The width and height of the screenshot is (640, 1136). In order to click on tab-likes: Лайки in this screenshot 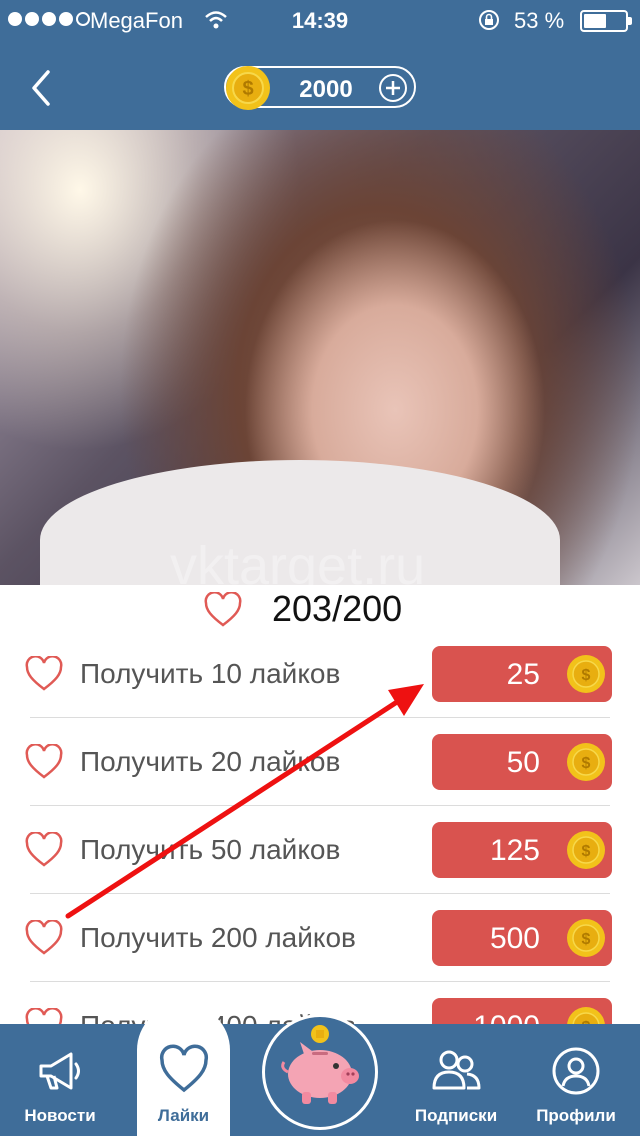, I will do `click(183, 1080)`.